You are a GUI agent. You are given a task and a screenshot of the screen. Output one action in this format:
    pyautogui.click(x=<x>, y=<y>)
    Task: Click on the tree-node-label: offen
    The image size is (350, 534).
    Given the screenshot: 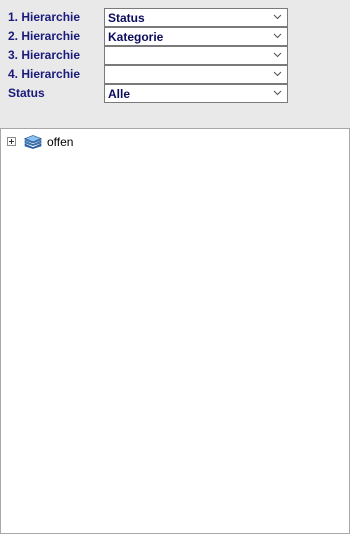 What is the action you would take?
    pyautogui.click(x=60, y=142)
    